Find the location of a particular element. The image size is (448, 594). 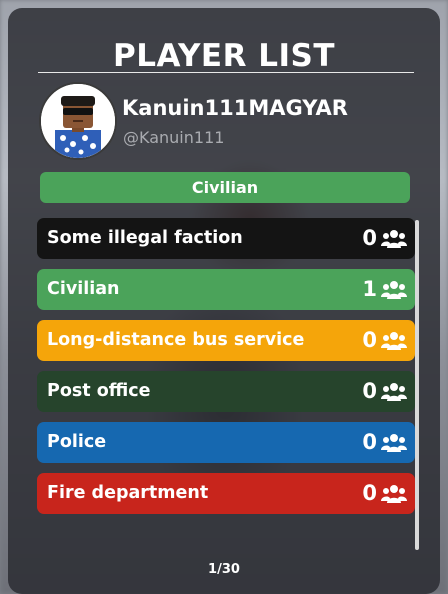

team-name: Police is located at coordinates (77, 442).